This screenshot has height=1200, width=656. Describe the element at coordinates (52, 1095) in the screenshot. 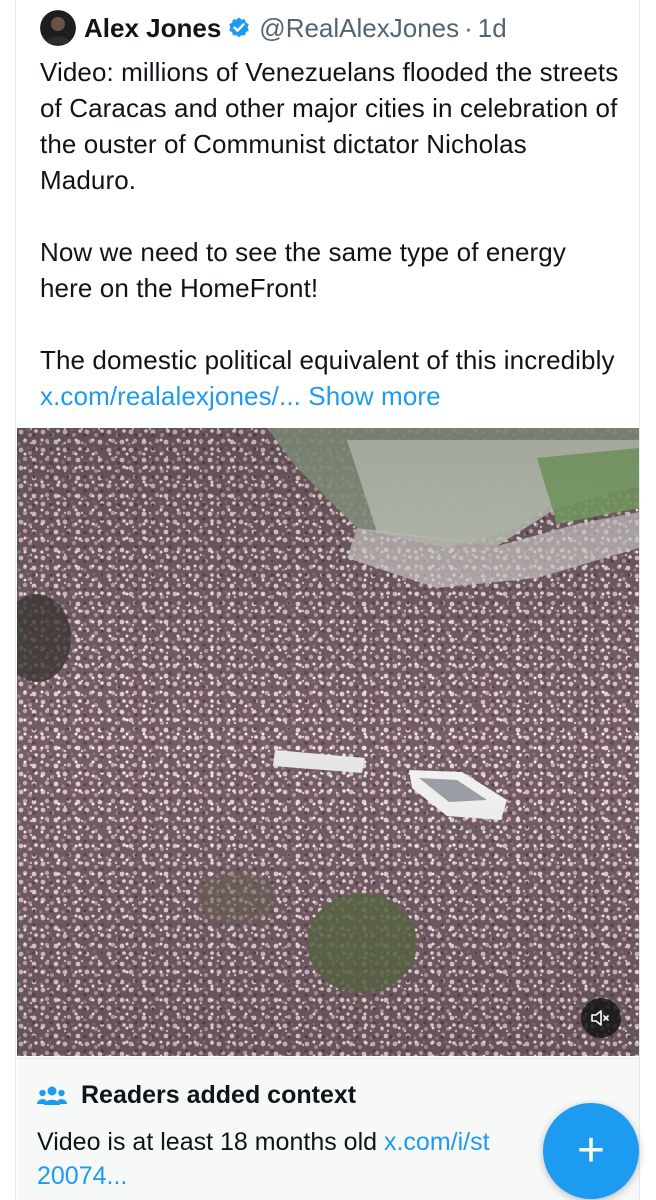

I see `people-group-icon` at that location.